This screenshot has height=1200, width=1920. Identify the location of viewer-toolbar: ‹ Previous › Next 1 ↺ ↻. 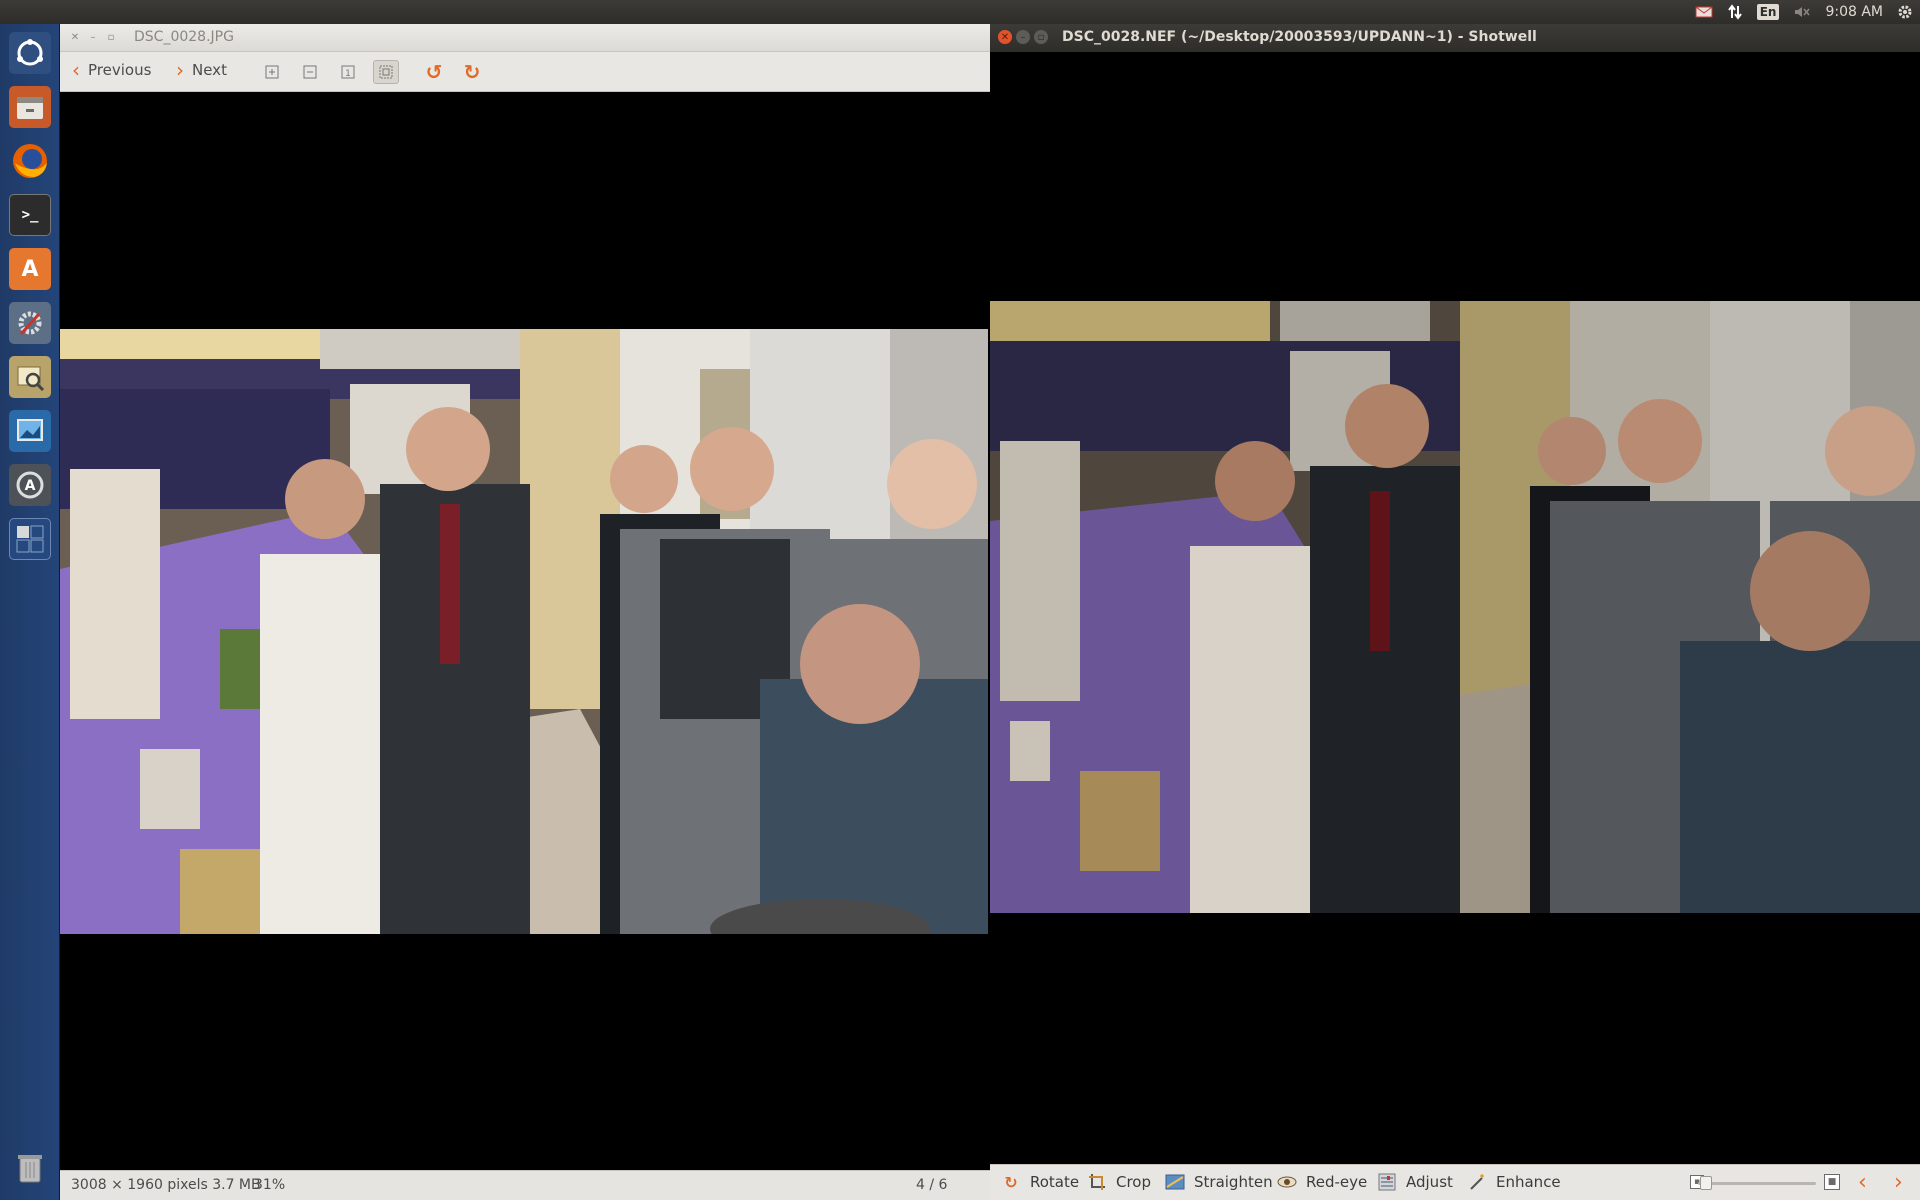
(525, 72).